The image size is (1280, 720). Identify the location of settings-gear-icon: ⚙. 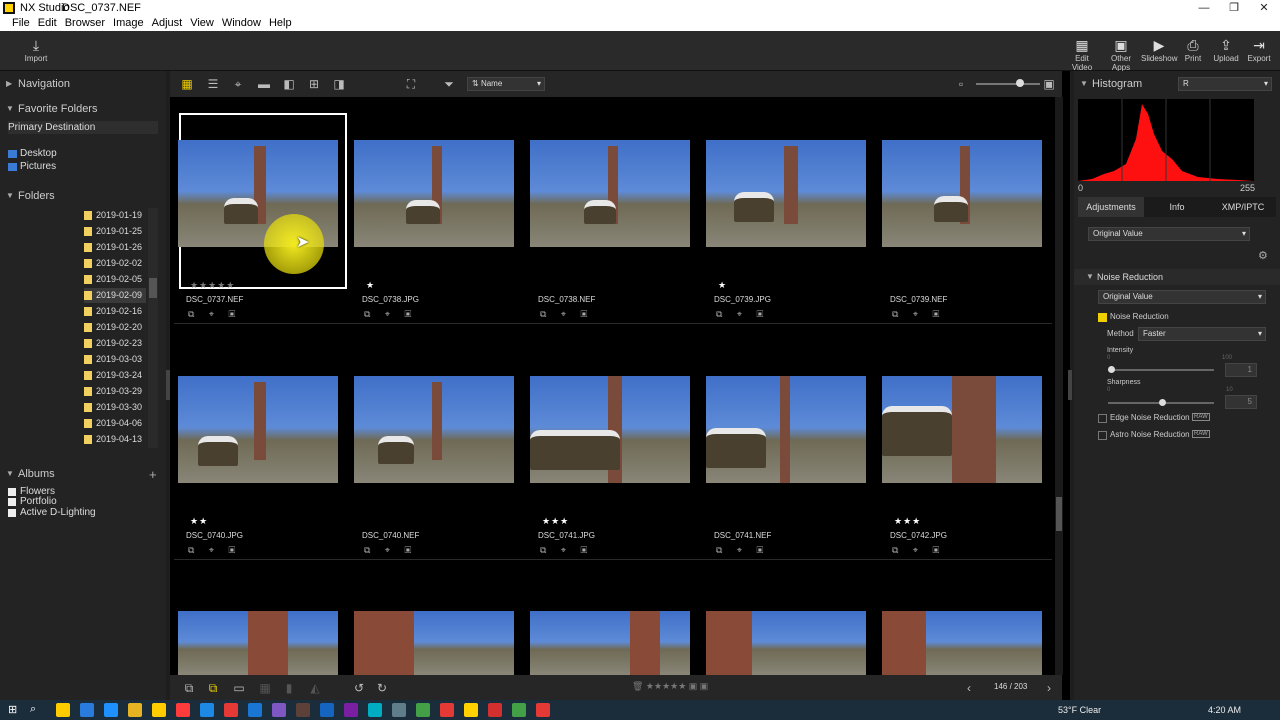
(1263, 255).